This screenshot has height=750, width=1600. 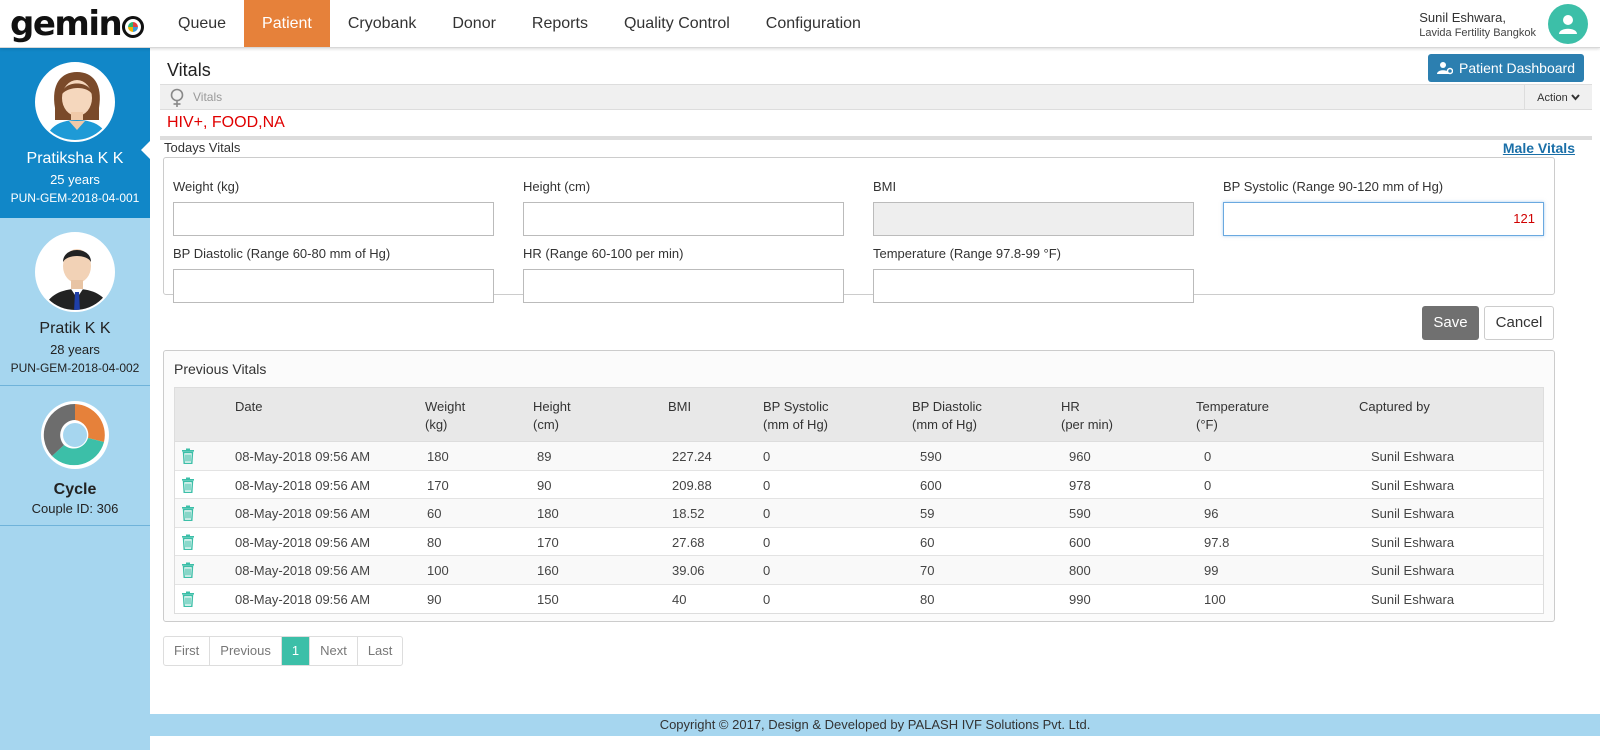 What do you see at coordinates (688, 570) in the screenshot?
I see `cell-bmi: 39.06` at bounding box center [688, 570].